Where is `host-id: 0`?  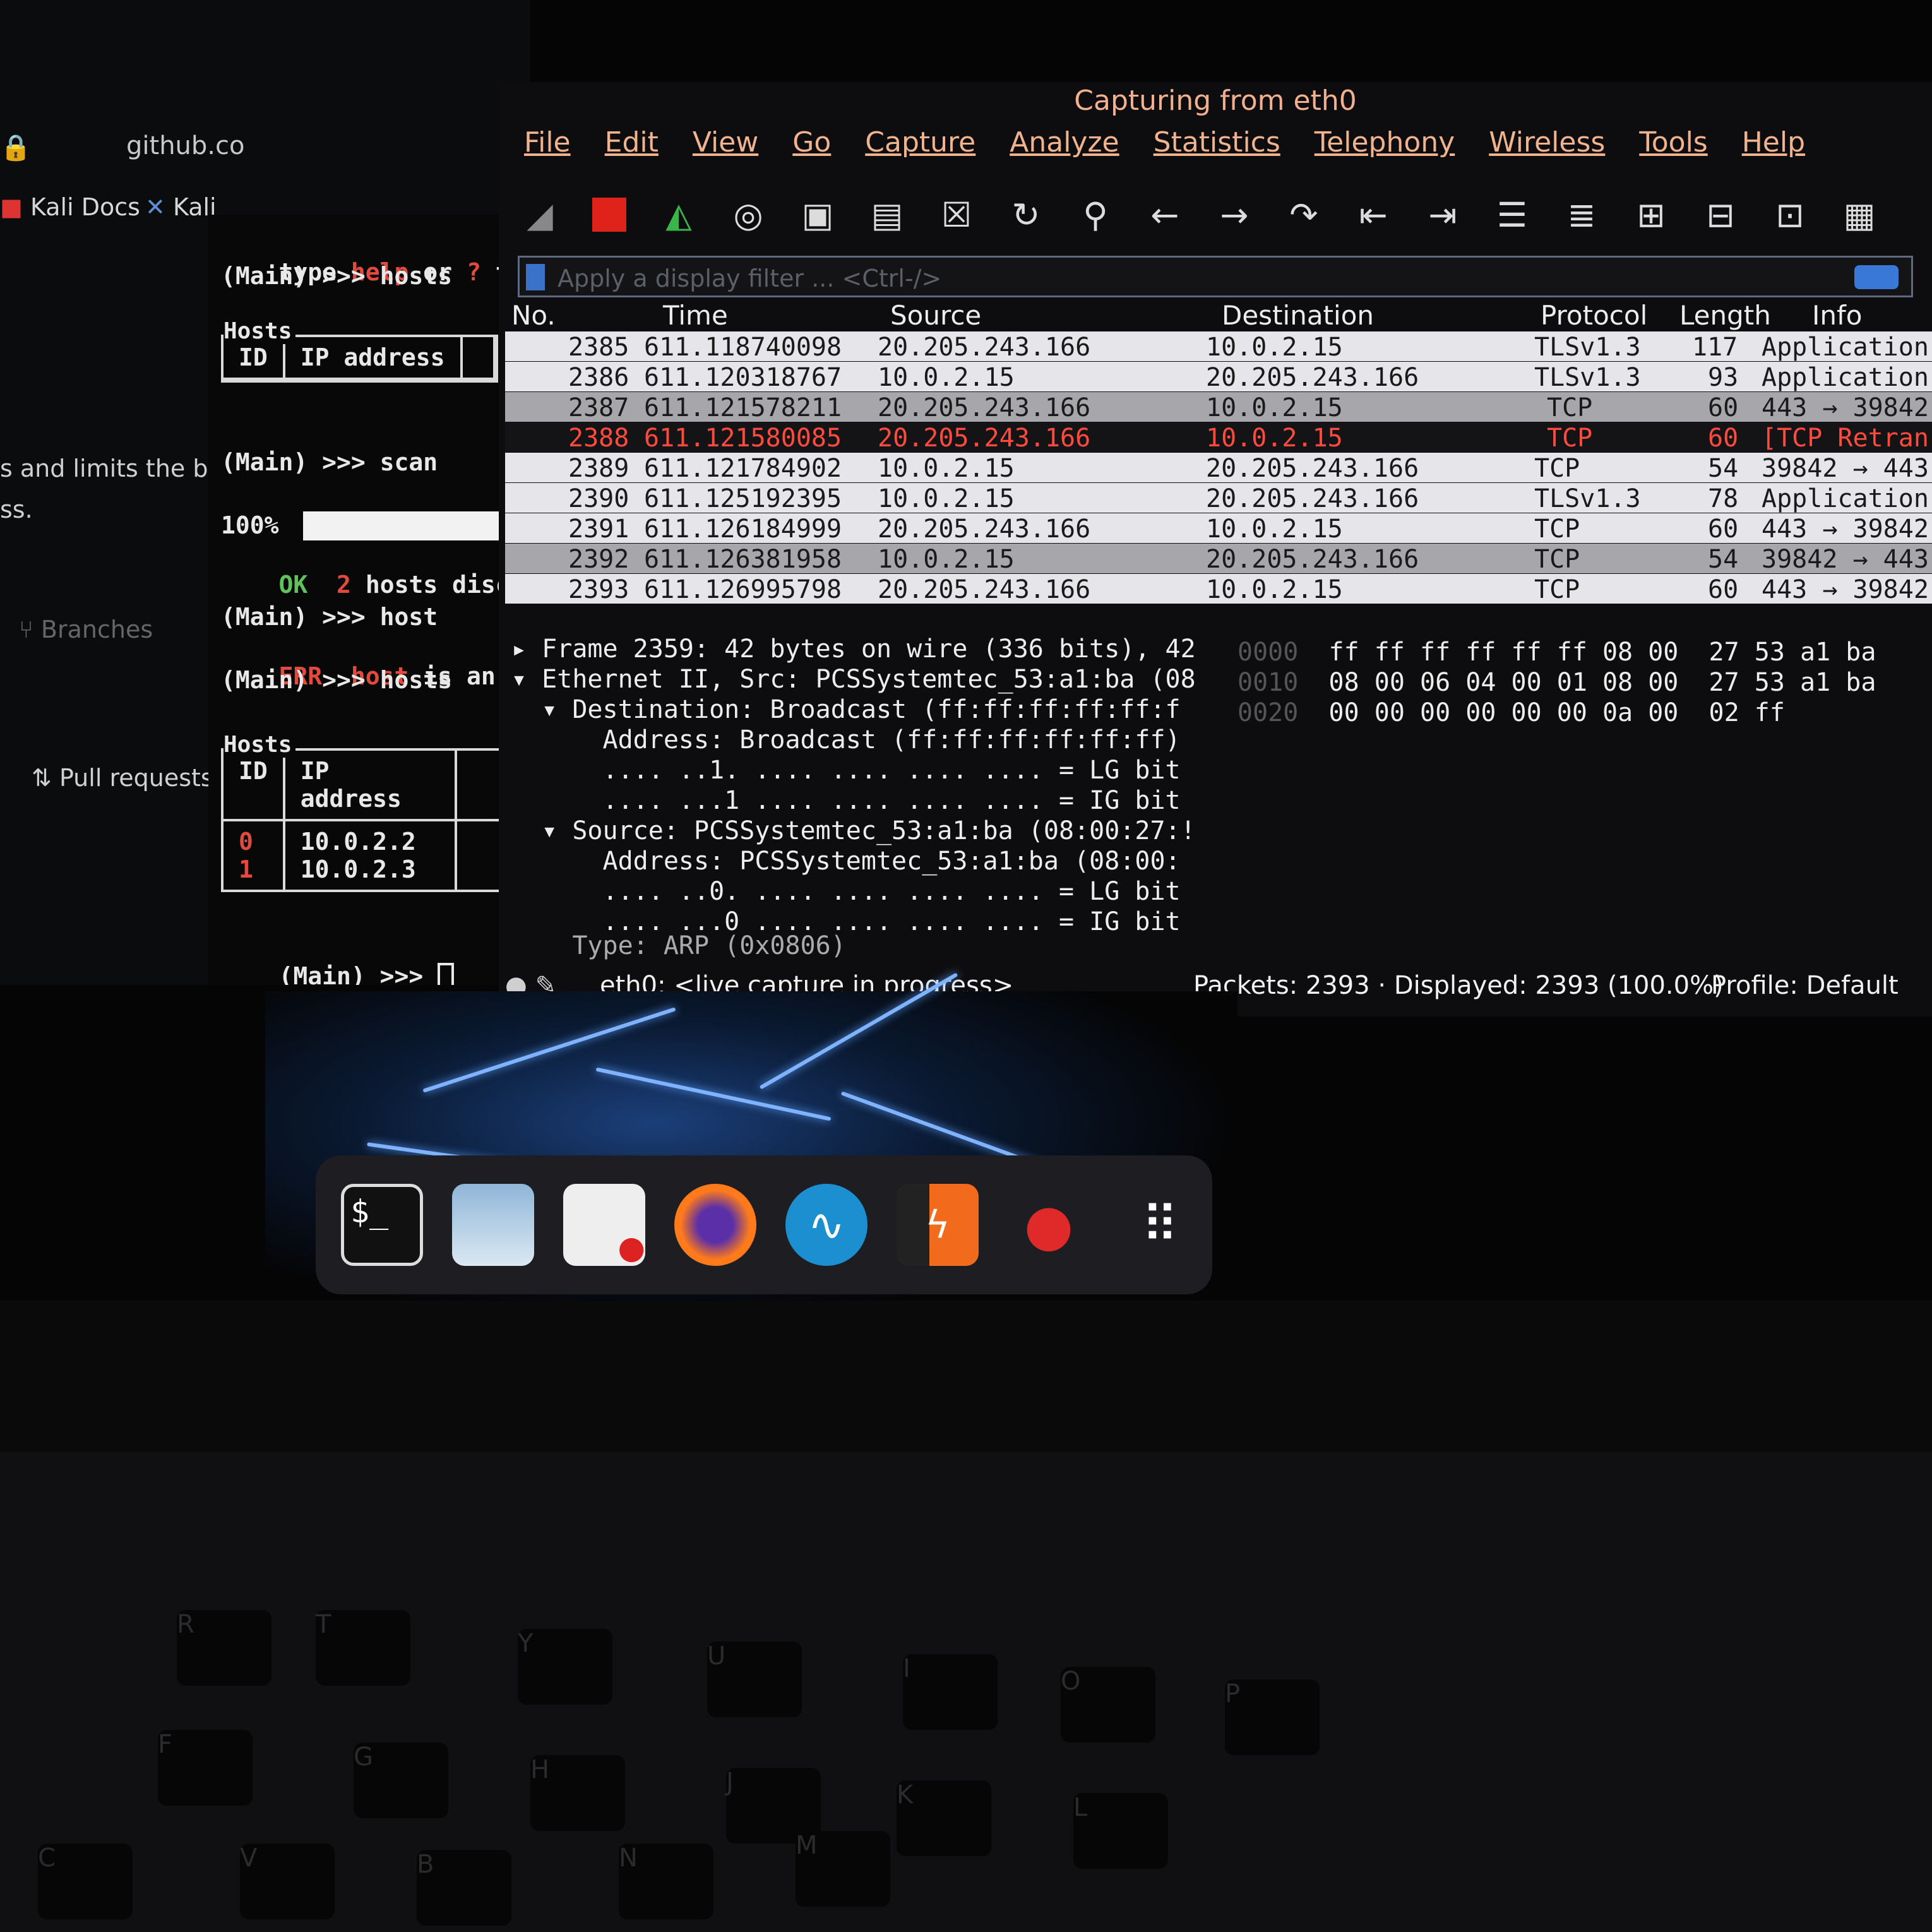
host-id: 0 is located at coordinates (246, 842).